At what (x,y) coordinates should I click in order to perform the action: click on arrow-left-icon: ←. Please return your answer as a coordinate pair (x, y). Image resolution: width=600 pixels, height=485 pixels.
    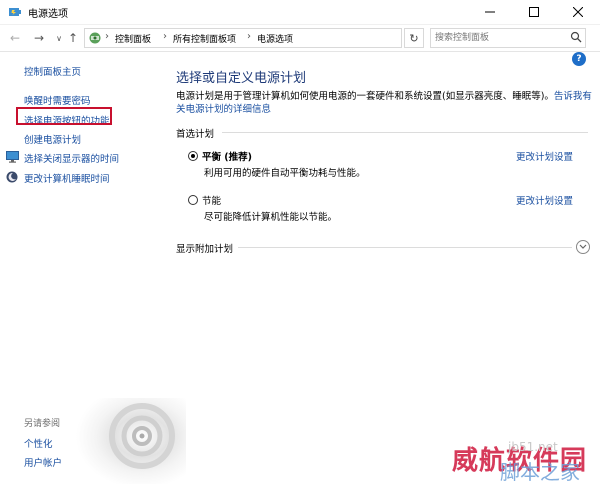
    Looking at the image, I should click on (15, 38).